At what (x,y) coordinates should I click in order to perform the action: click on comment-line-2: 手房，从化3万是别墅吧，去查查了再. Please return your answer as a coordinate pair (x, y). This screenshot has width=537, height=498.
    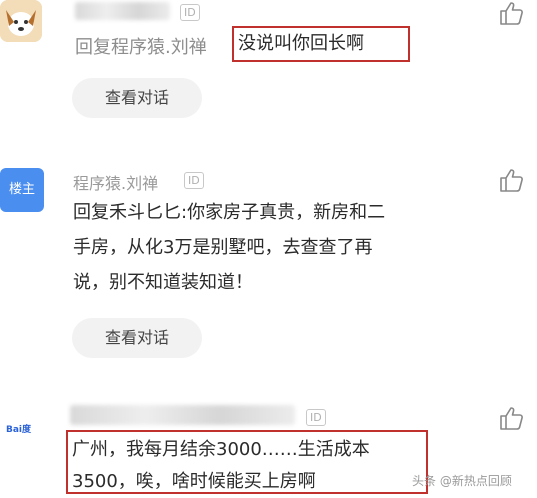
    Looking at the image, I should click on (223, 247).